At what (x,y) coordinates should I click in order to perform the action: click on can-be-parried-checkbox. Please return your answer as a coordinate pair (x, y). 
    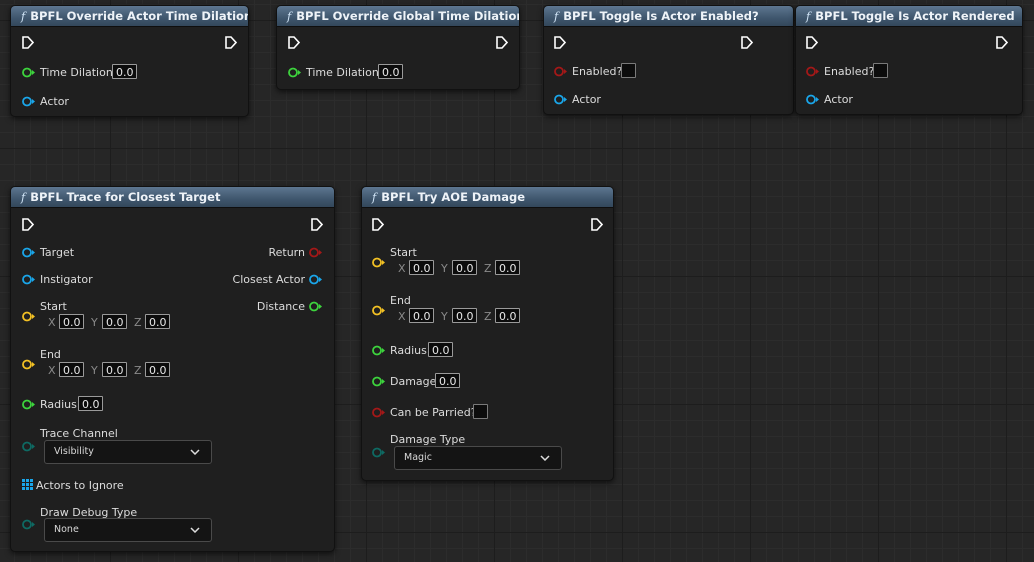
    Looking at the image, I should click on (480, 411).